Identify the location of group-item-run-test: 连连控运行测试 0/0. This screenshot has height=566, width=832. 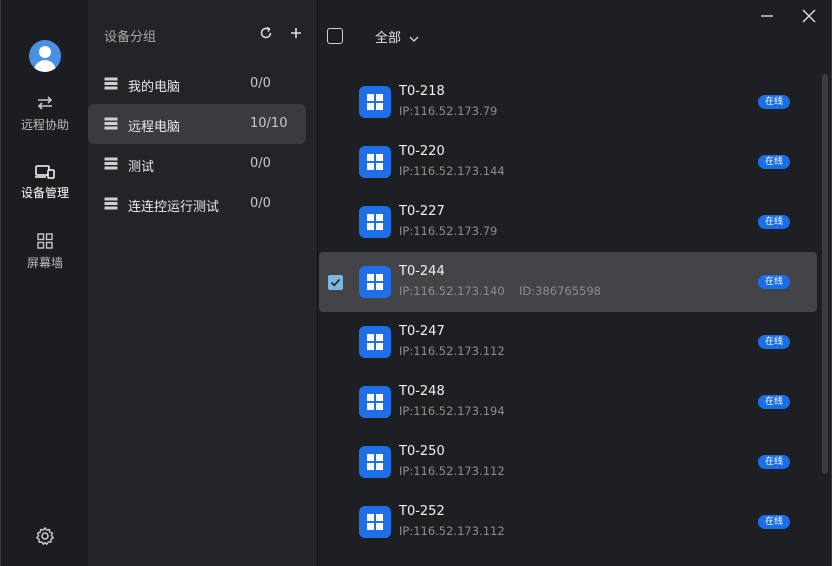
(197, 204).